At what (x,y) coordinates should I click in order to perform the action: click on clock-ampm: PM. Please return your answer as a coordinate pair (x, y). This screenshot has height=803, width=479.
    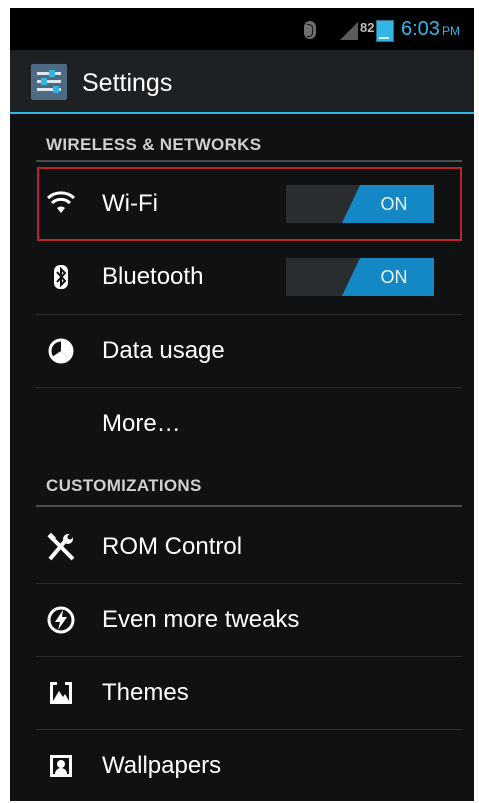
    Looking at the image, I should click on (450, 31).